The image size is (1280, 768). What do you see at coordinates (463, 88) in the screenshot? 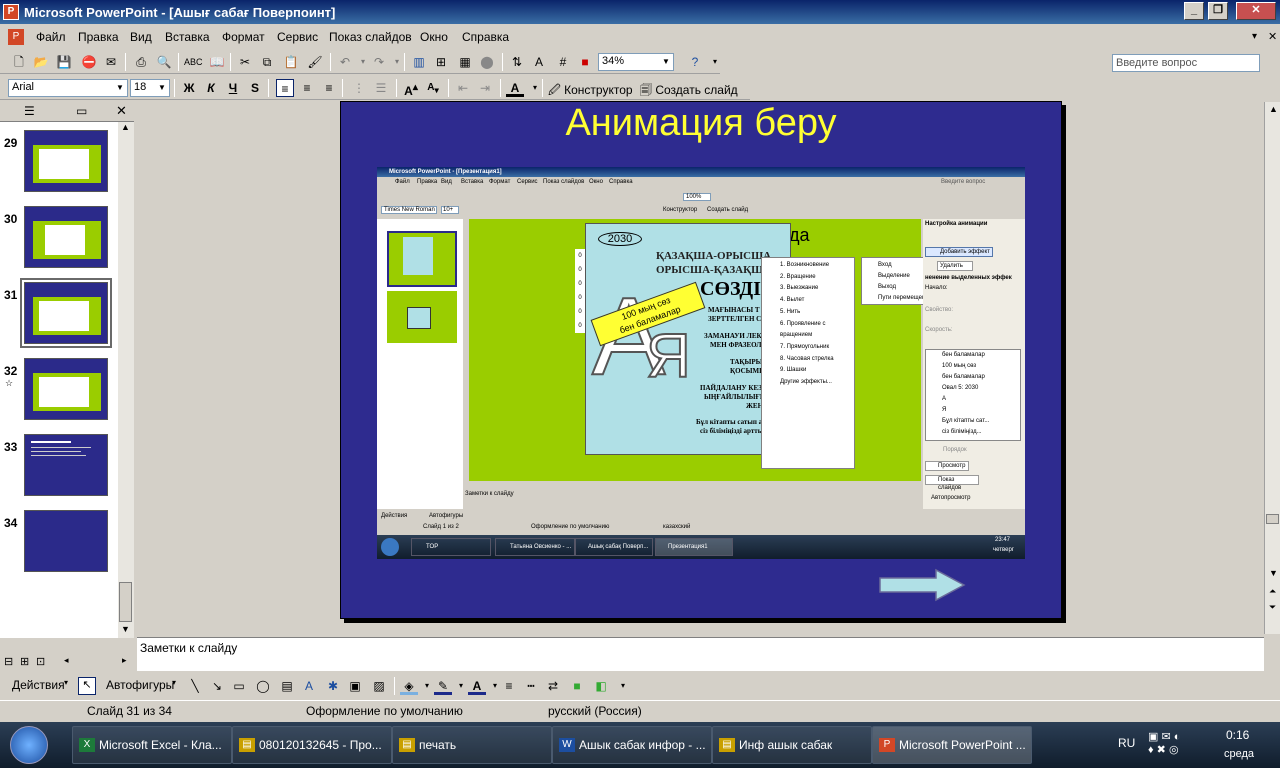
I see `decrease-indent-icon: ⇤` at bounding box center [463, 88].